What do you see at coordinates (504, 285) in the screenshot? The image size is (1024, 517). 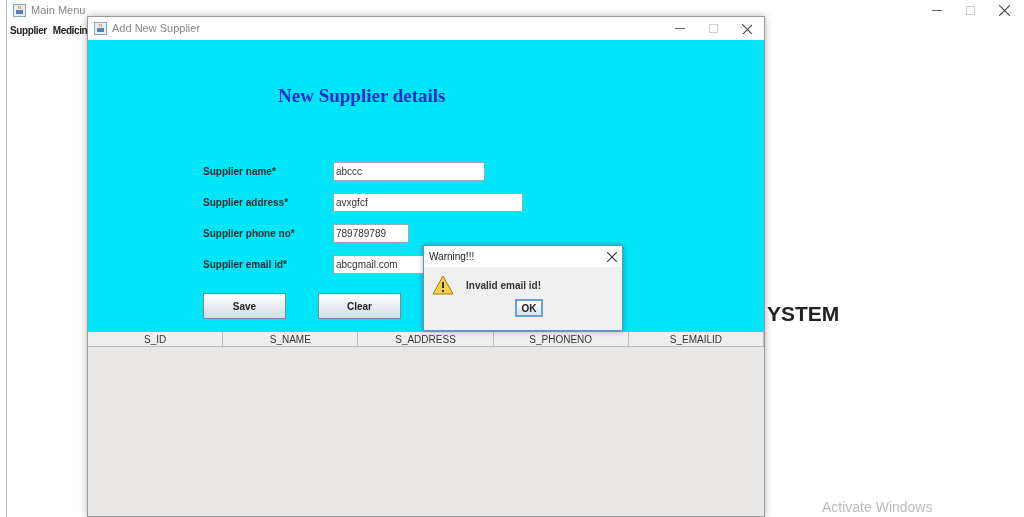 I see `dialog-message: Invalid email id!` at bounding box center [504, 285].